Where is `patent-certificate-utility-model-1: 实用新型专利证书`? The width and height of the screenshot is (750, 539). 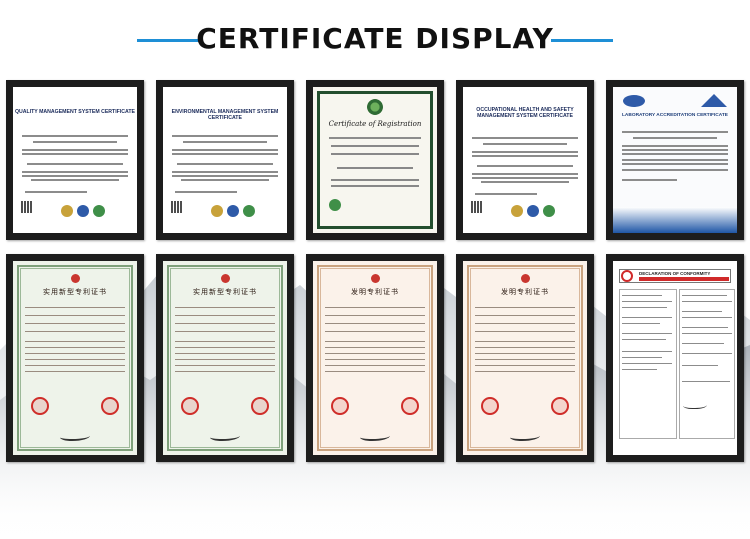 patent-certificate-utility-model-1: 实用新型专利证书 is located at coordinates (75, 358).